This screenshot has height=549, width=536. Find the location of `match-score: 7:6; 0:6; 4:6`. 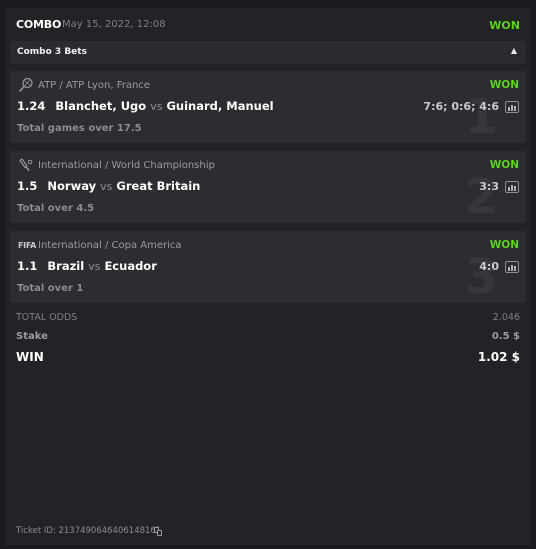

match-score: 7:6; 0:6; 4:6 is located at coordinates (461, 106).